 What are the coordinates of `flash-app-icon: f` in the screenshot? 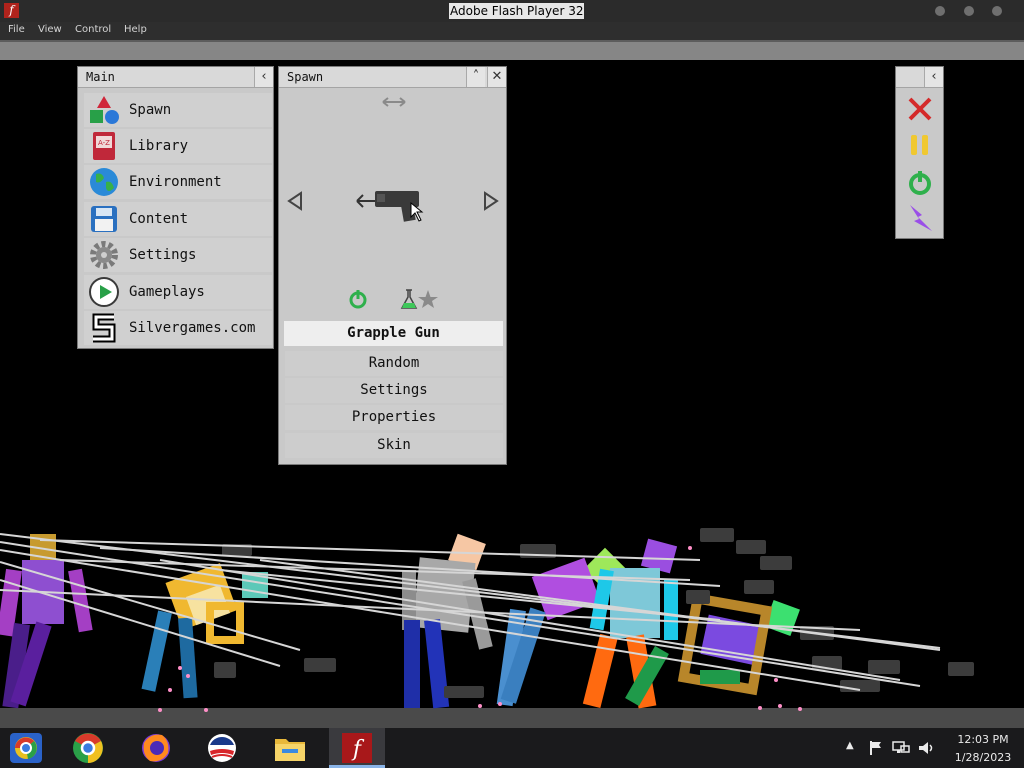 It's located at (11, 10).